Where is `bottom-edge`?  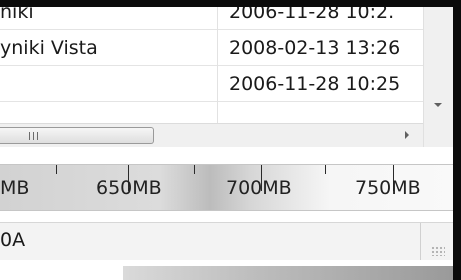
bottom-edge is located at coordinates (226, 271).